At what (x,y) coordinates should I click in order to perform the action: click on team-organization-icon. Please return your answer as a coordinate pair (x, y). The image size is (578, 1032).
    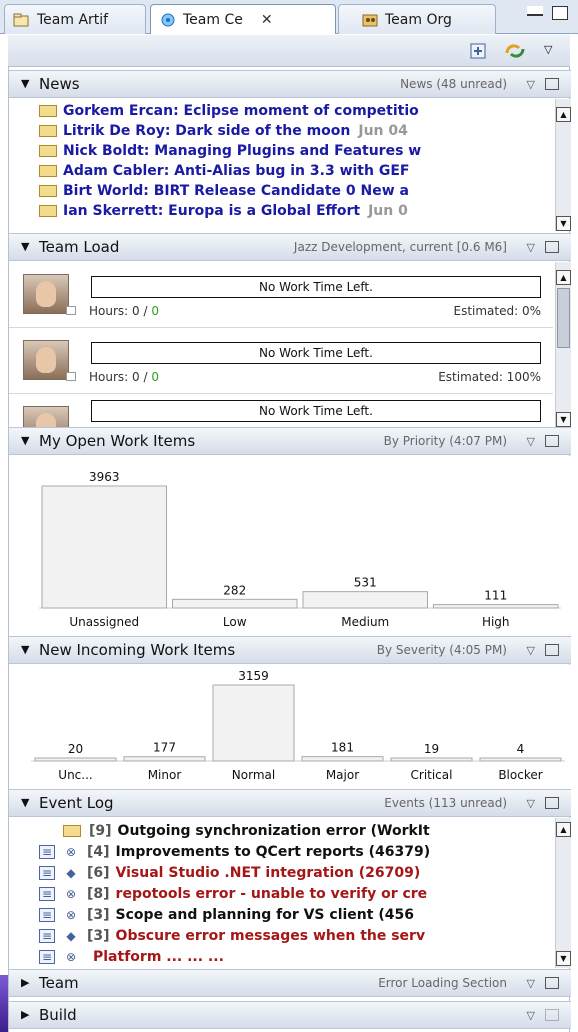
    Looking at the image, I should click on (370, 20).